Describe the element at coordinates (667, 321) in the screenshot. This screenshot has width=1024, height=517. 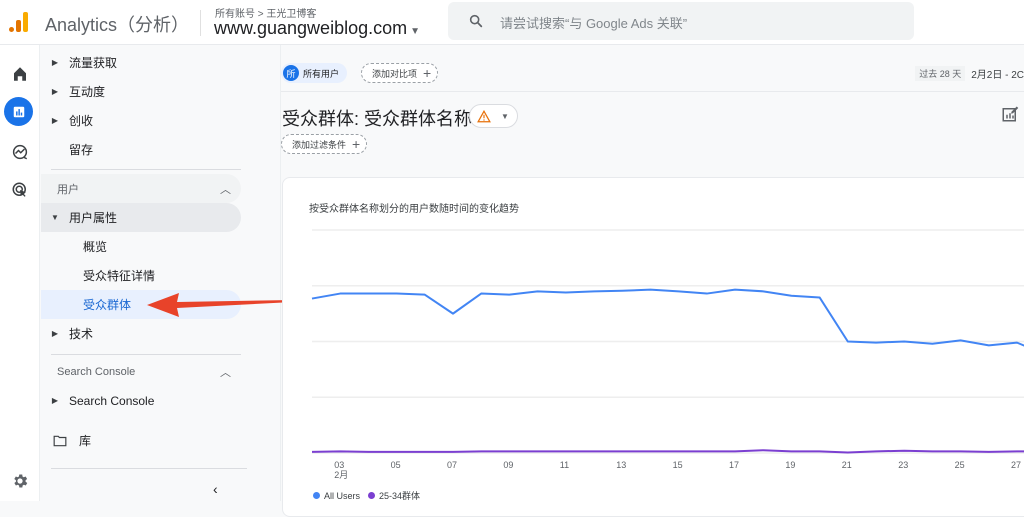
I see `series-line-all-users` at that location.